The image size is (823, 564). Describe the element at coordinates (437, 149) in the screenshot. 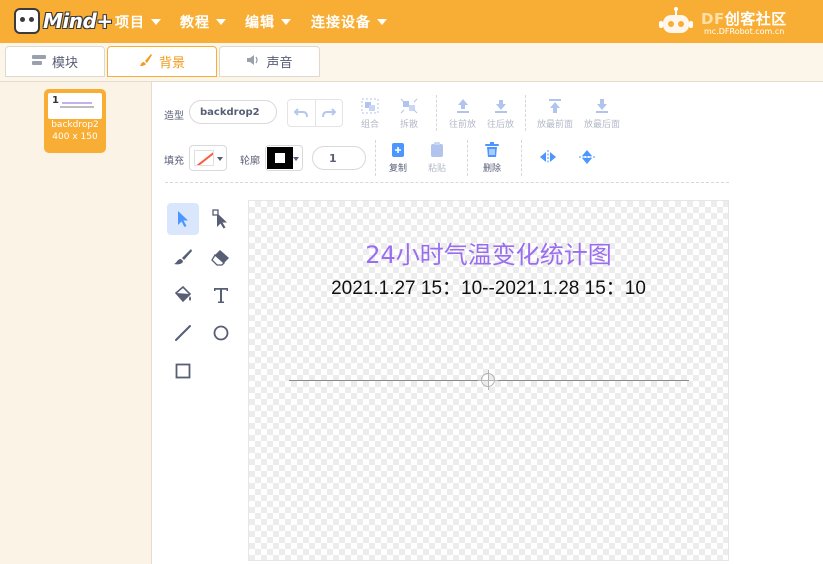

I see `paste-icon` at that location.